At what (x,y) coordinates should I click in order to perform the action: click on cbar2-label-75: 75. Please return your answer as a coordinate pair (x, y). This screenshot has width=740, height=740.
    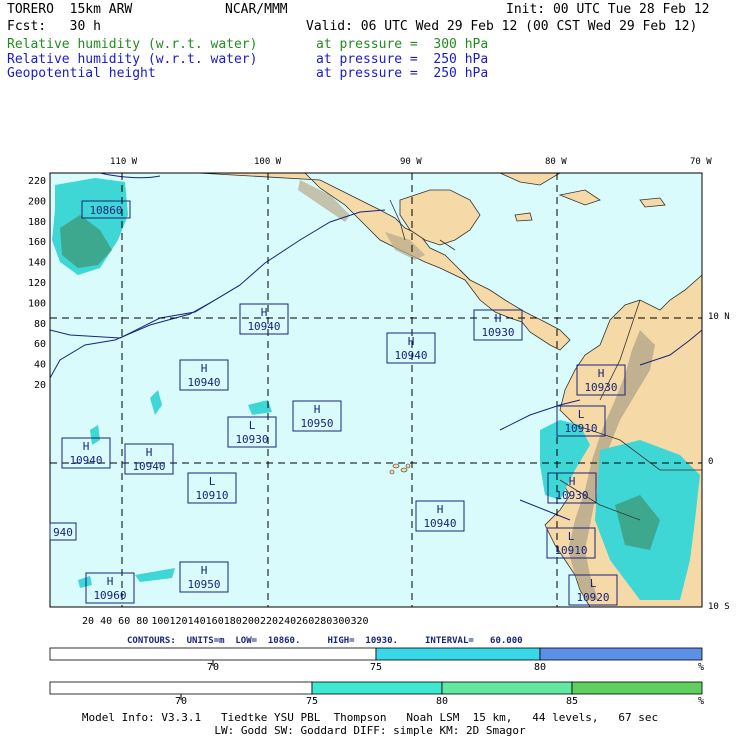
    Looking at the image, I should click on (312, 701).